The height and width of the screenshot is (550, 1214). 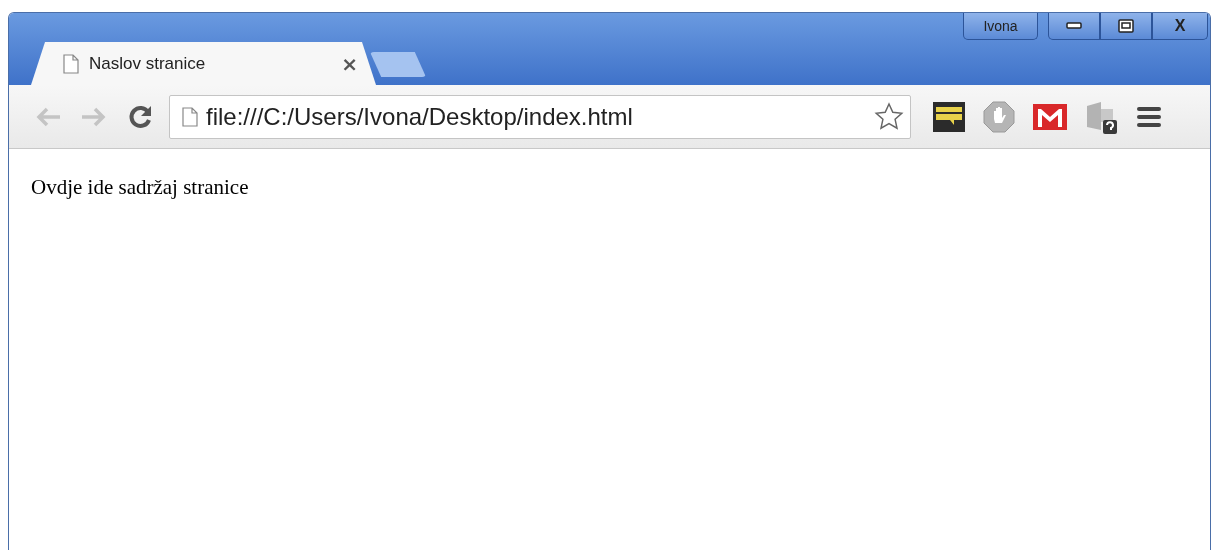 I want to click on close-button: X, so click(x=1180, y=26).